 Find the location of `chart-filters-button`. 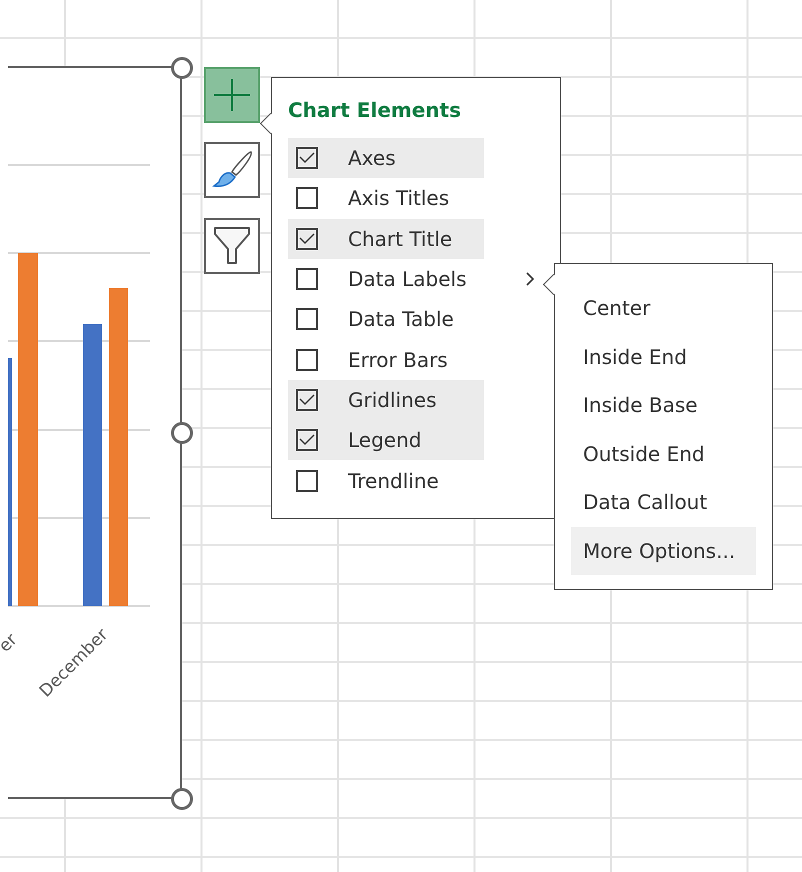

chart-filters-button is located at coordinates (232, 246).